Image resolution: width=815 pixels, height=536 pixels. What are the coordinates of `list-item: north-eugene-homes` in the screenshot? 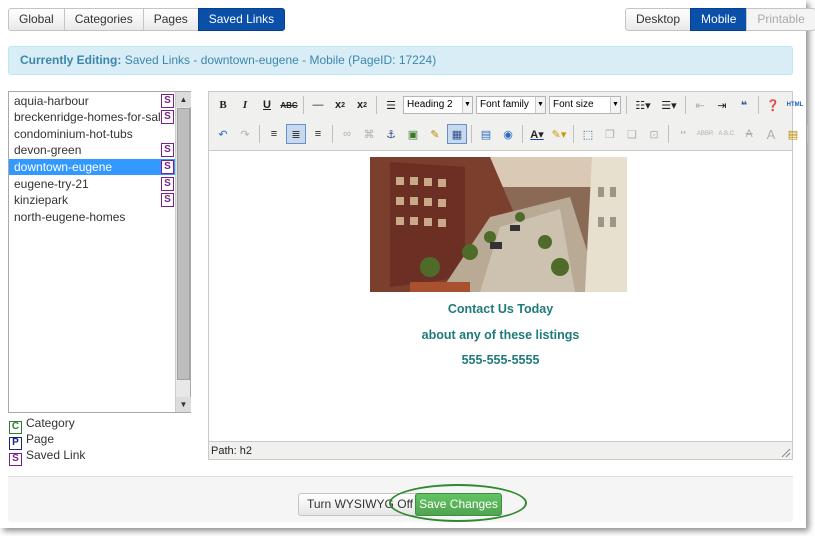 It's located at (92, 217).